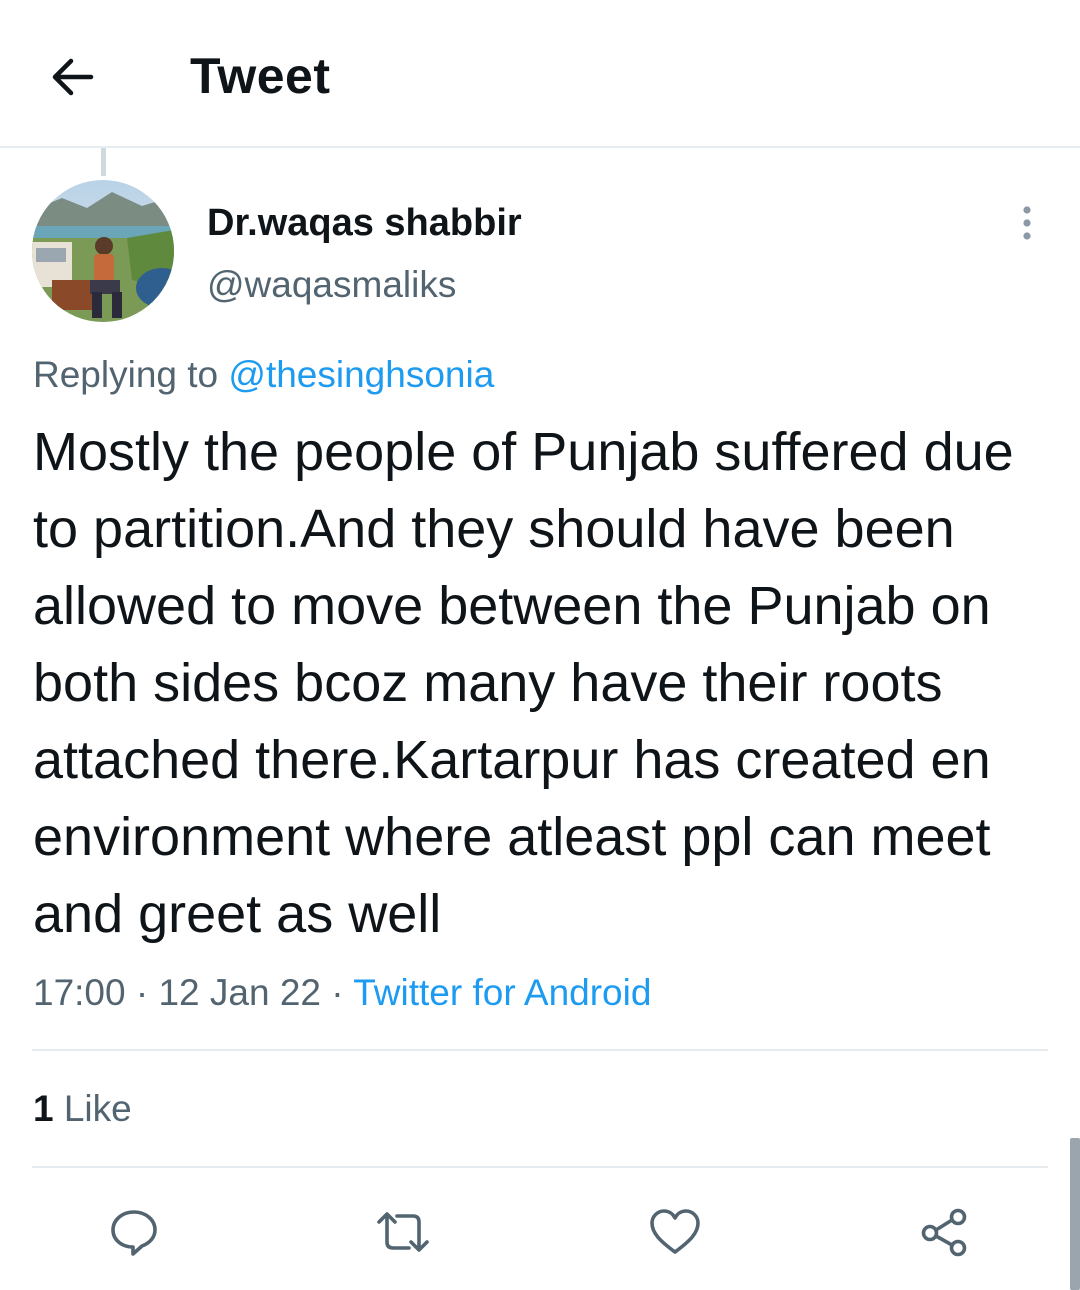  I want to click on likes-count-link: 1 Like, so click(82, 1109).